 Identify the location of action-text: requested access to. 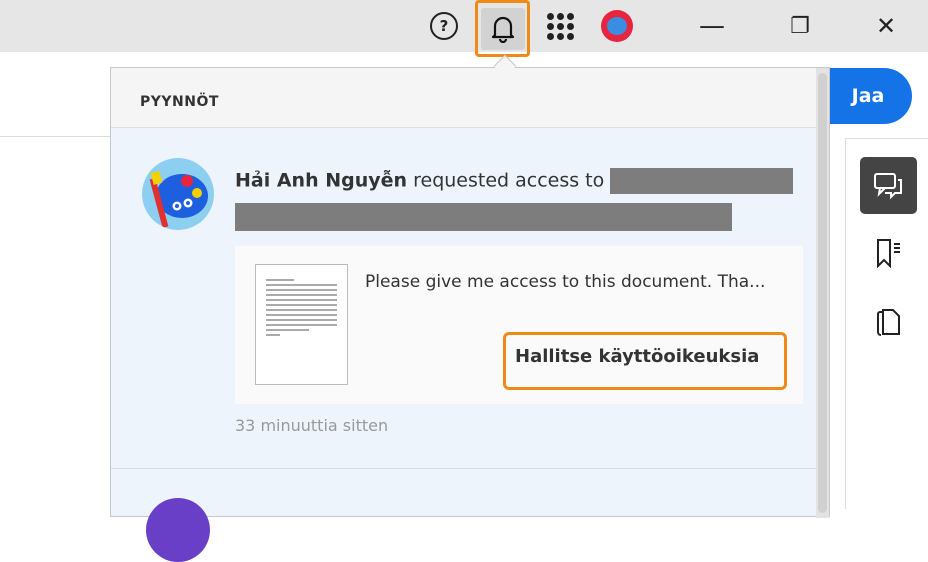
(509, 180).